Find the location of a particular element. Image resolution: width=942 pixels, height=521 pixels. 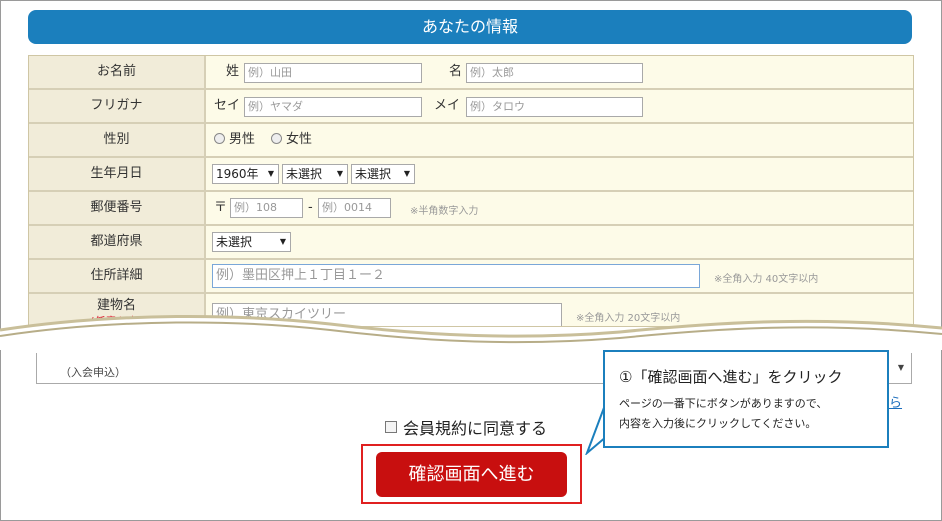

row-postal: 郵便番号 〒 例）108 - 例）0014 ※半角数字入力 is located at coordinates (471, 209).